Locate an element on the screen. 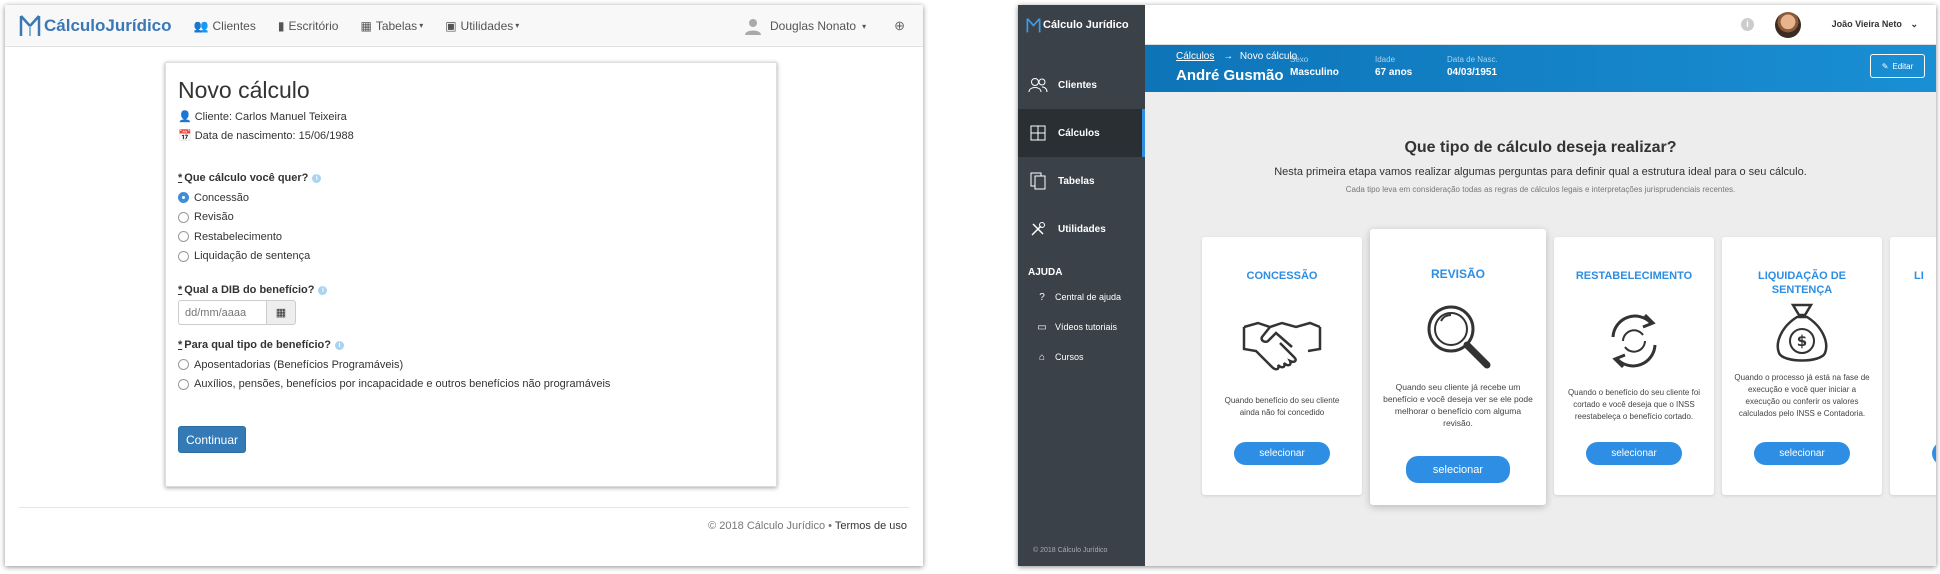 This screenshot has height=574, width=1940. user-name: Douglas Nonato is located at coordinates (813, 26).